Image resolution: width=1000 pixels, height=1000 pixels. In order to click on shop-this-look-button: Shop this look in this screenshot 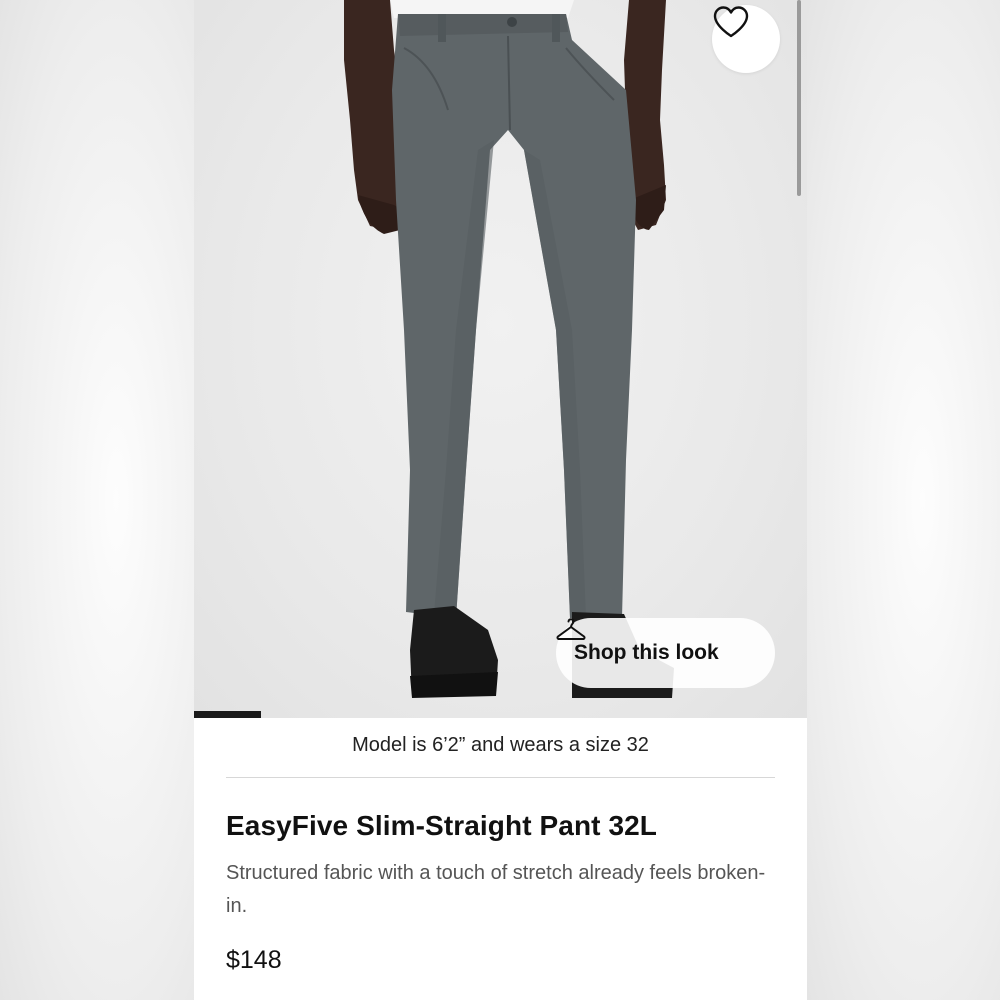, I will do `click(665, 653)`.